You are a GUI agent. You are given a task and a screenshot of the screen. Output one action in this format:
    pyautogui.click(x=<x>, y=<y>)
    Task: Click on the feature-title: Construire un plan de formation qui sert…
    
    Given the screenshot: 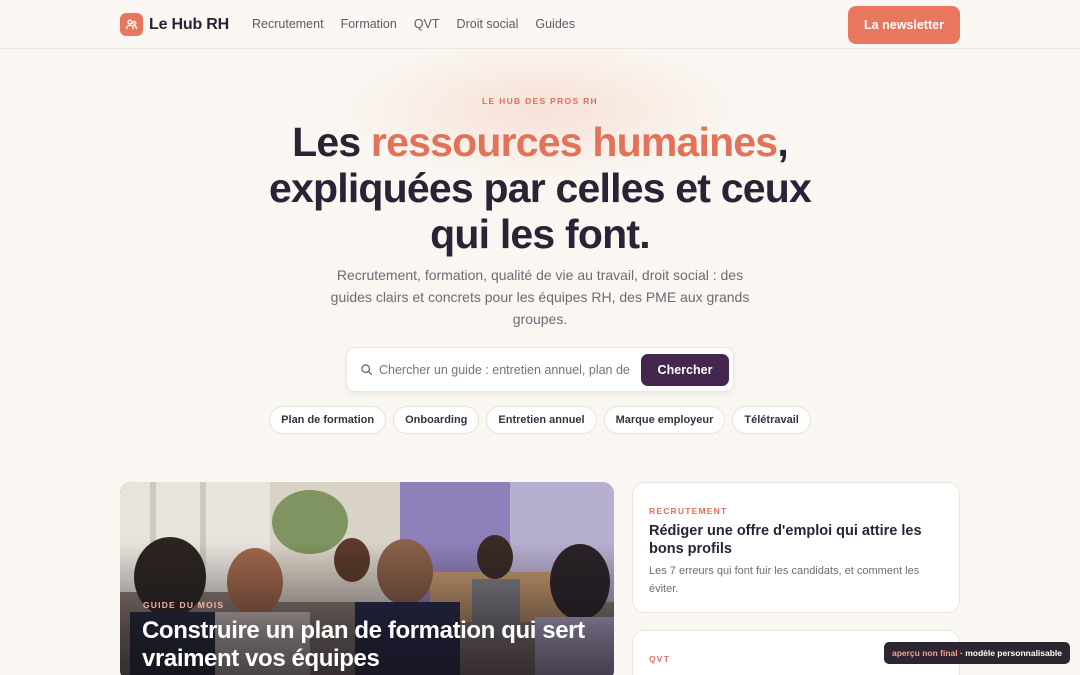 What is the action you would take?
    pyautogui.click(x=363, y=644)
    